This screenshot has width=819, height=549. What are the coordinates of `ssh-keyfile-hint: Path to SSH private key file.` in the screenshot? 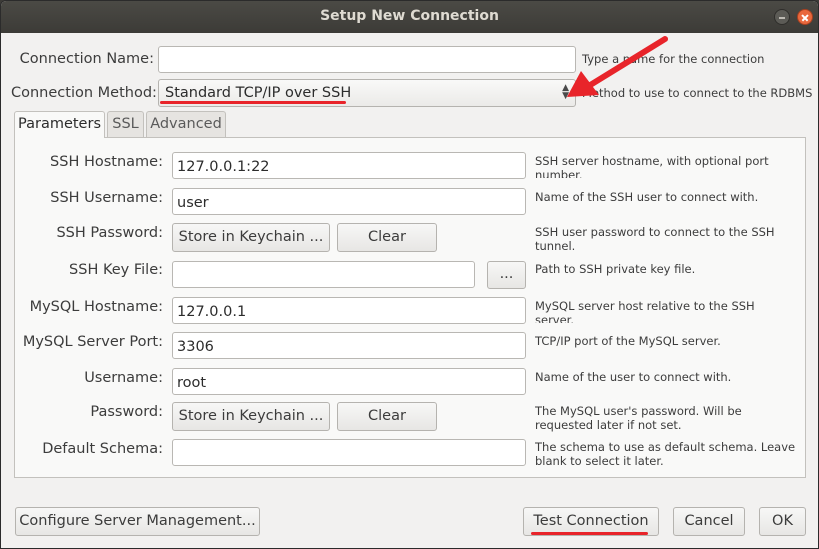 It's located at (615, 269).